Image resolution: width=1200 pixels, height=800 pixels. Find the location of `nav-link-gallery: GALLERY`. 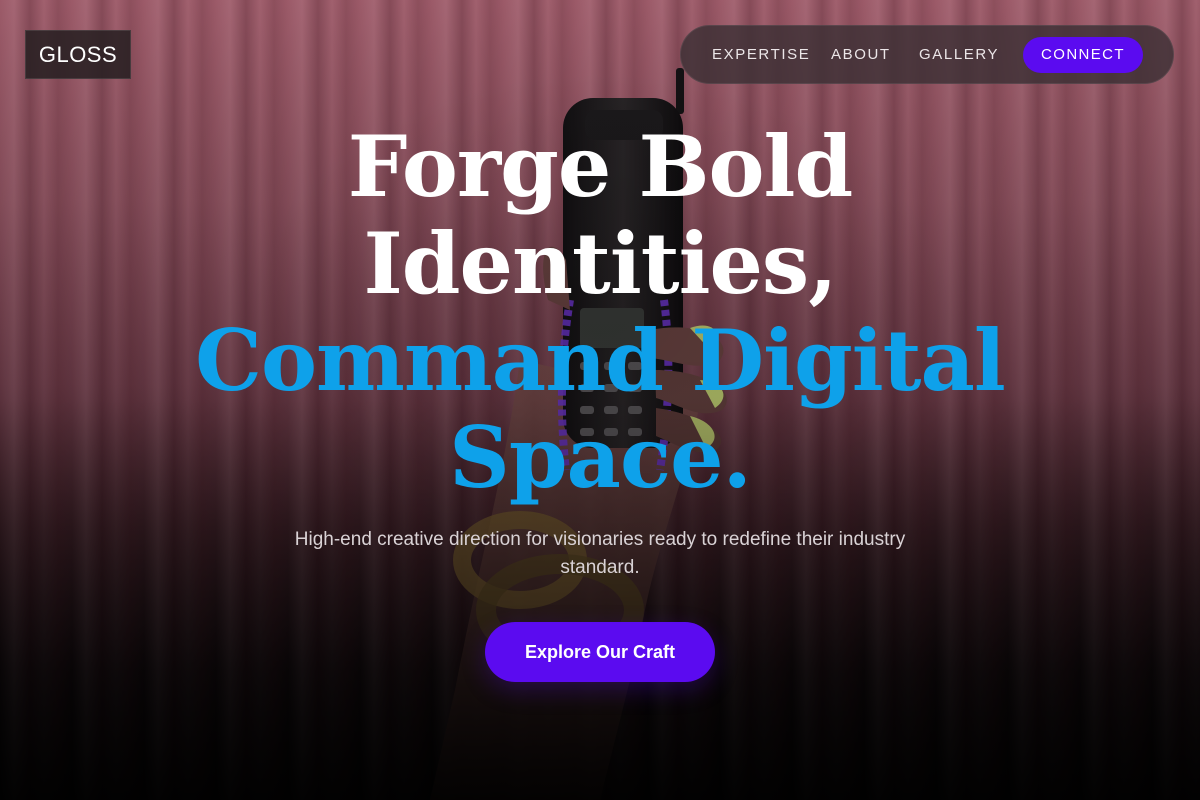

nav-link-gallery: GALLERY is located at coordinates (959, 55).